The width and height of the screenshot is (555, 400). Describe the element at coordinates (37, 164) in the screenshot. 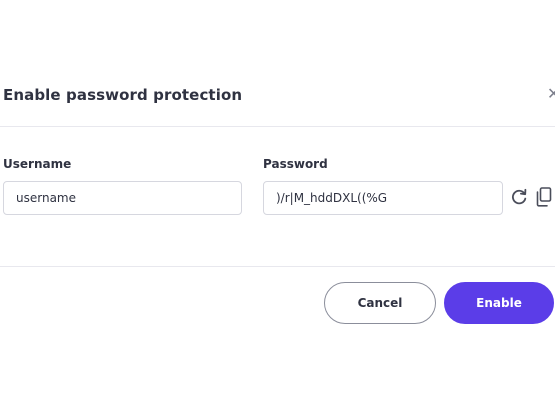

I see `username-label: Username` at that location.